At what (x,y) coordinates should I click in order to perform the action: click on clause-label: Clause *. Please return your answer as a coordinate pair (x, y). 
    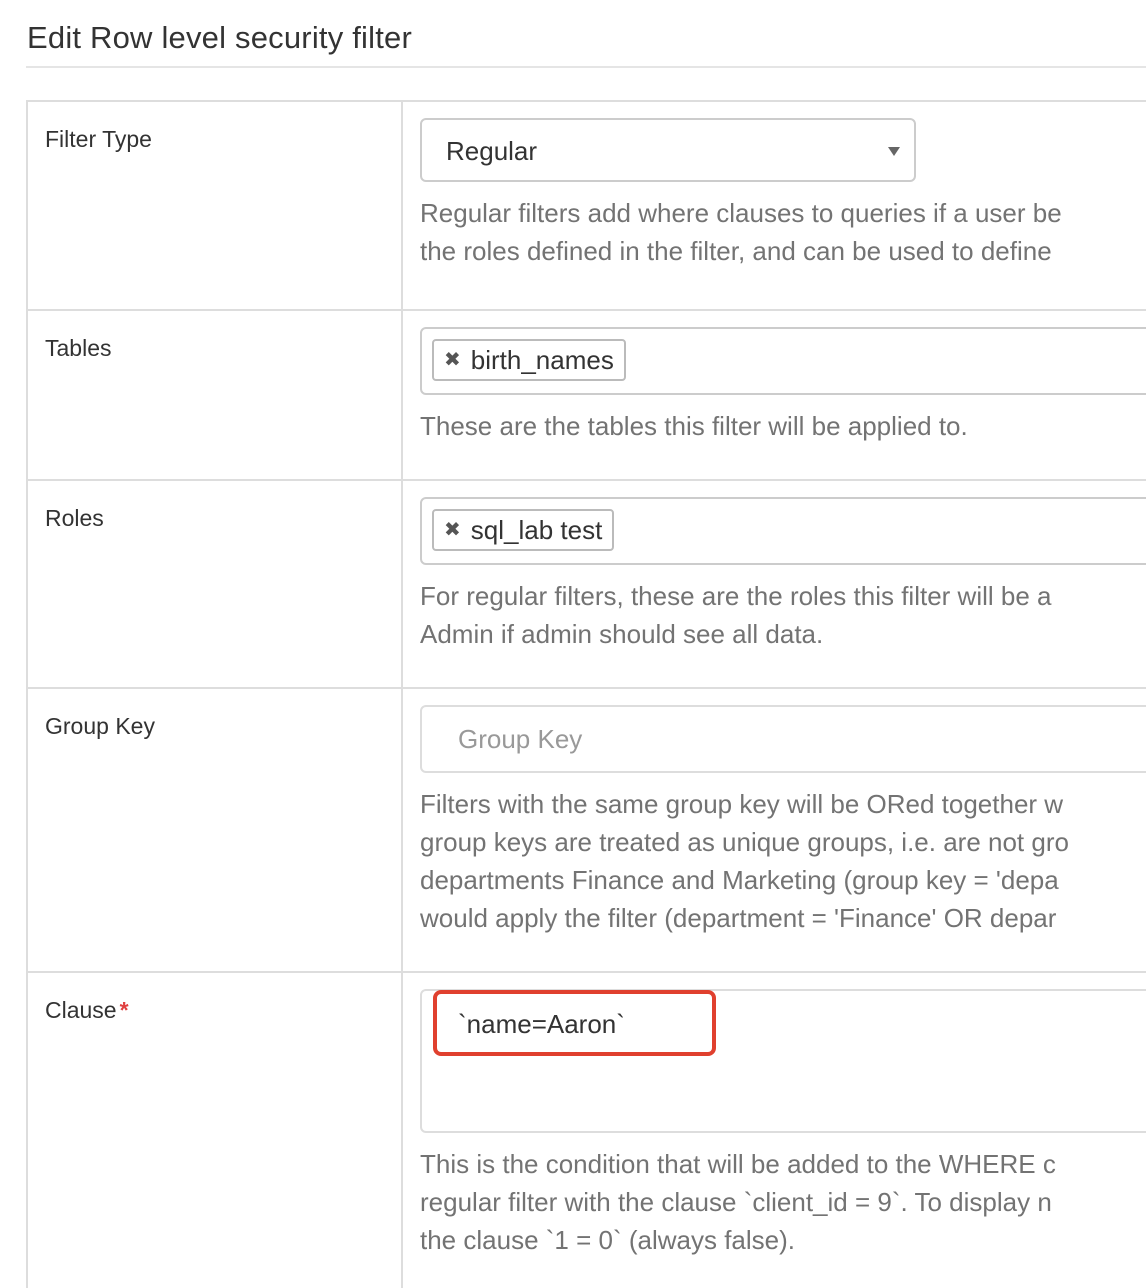
    Looking at the image, I should click on (214, 998).